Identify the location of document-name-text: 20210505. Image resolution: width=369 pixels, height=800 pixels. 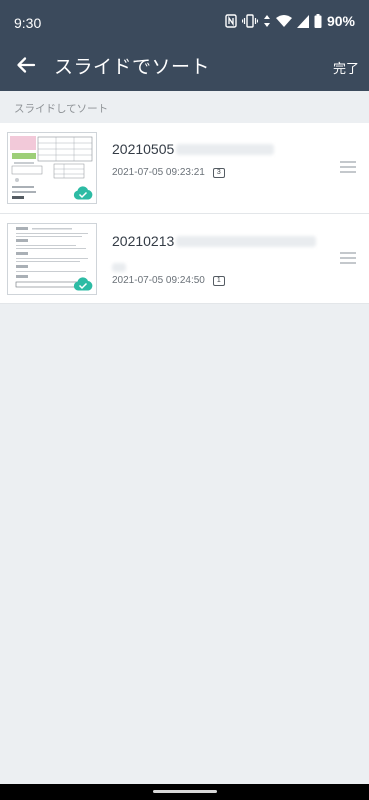
(143, 149).